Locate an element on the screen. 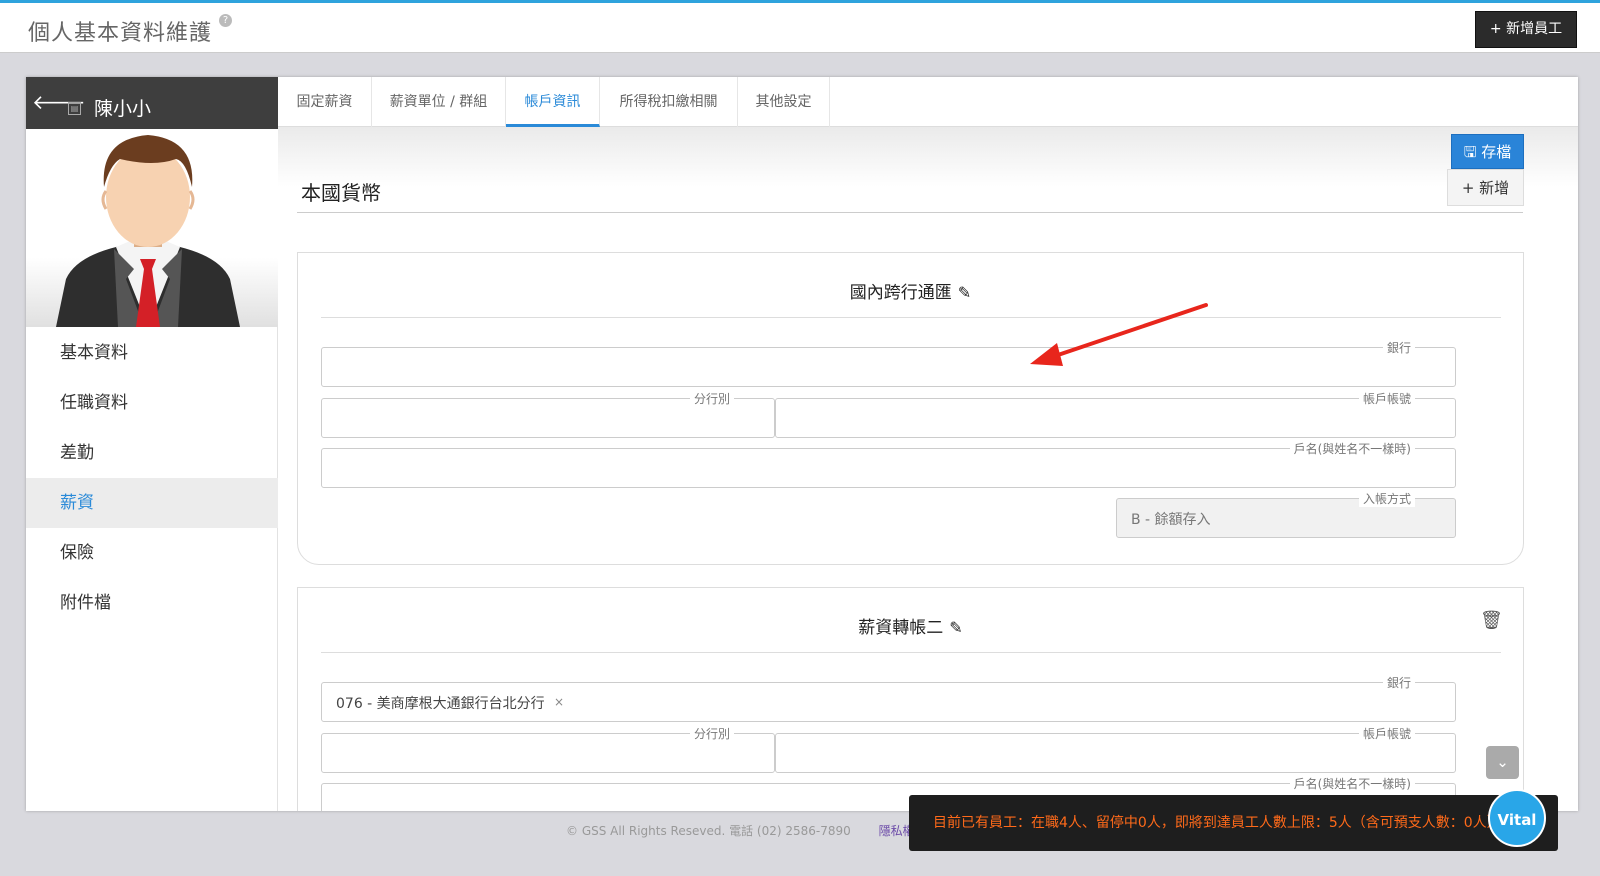  account-title: 薪資轉帳二 ✎ is located at coordinates (910, 625).